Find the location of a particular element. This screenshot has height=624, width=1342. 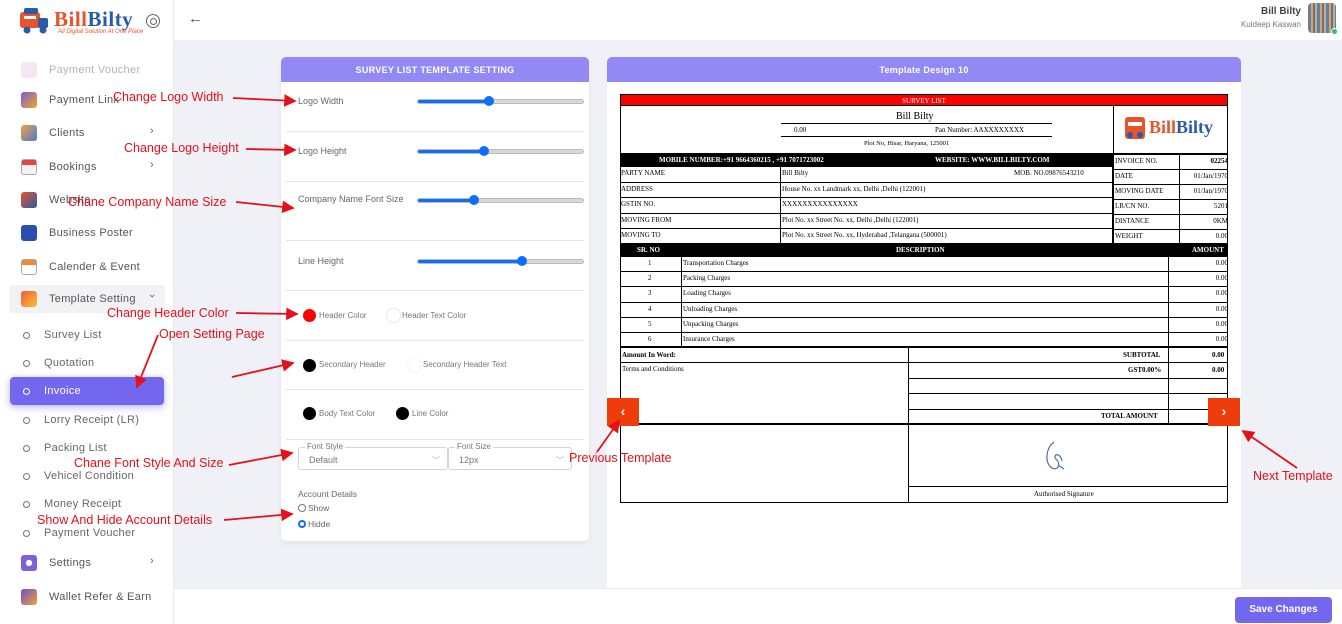

line-description: Transportation Charges is located at coordinates (716, 263).